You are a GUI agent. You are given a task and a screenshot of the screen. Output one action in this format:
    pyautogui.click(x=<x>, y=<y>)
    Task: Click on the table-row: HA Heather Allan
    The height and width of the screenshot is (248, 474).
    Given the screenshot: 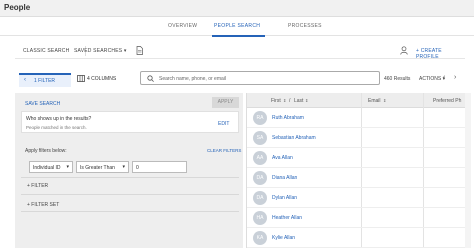 What is the action you would take?
    pyautogui.click(x=356, y=218)
    